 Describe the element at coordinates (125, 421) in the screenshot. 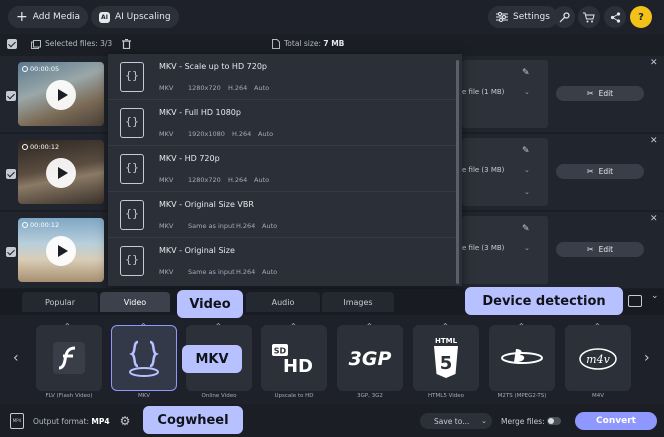

I see `gear-icon: ⚙` at that location.